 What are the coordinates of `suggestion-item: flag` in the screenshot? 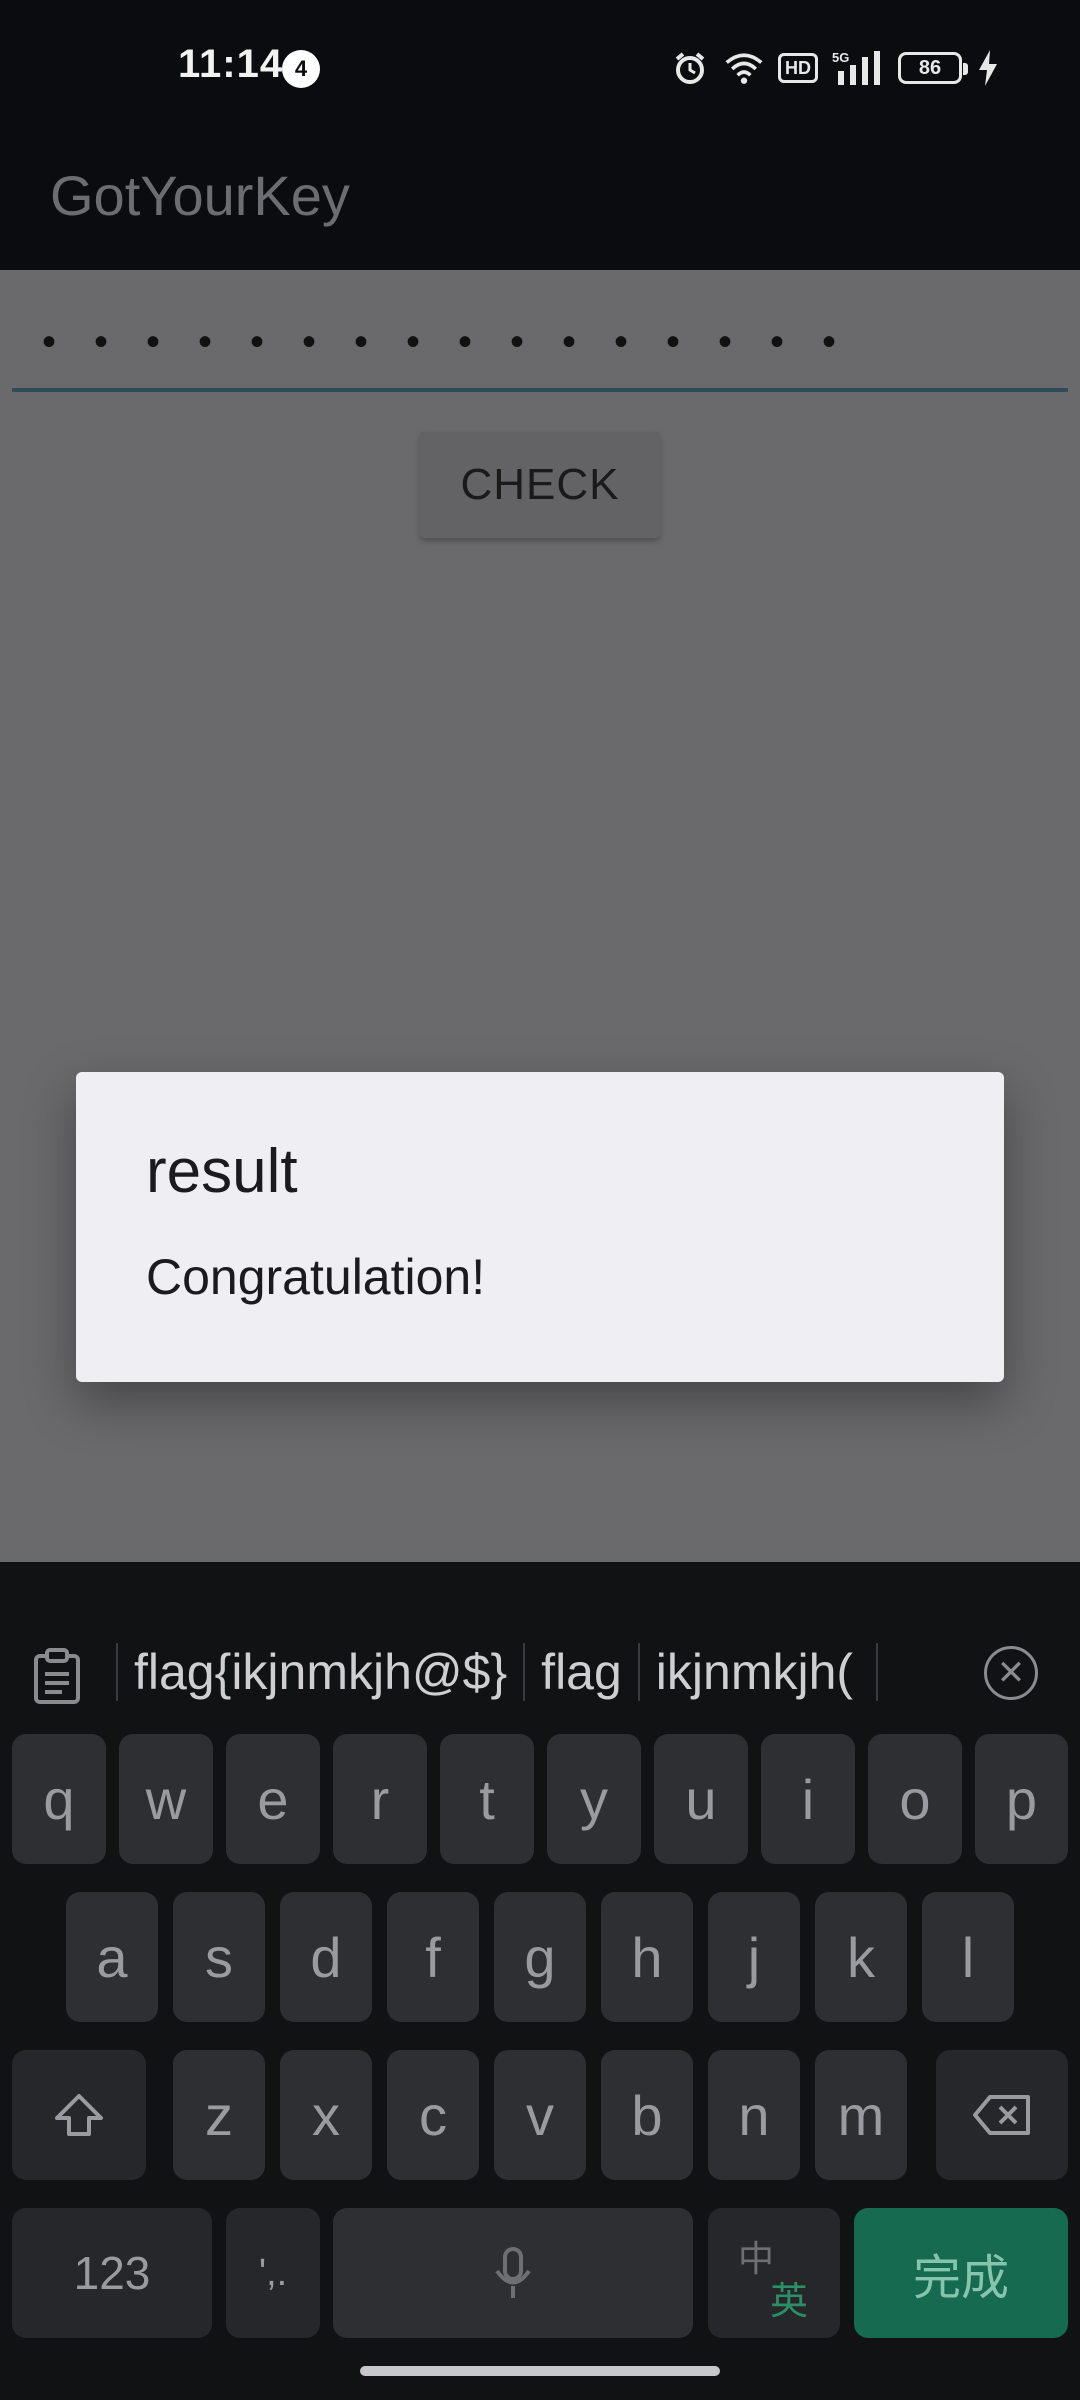 It's located at (581, 1672).